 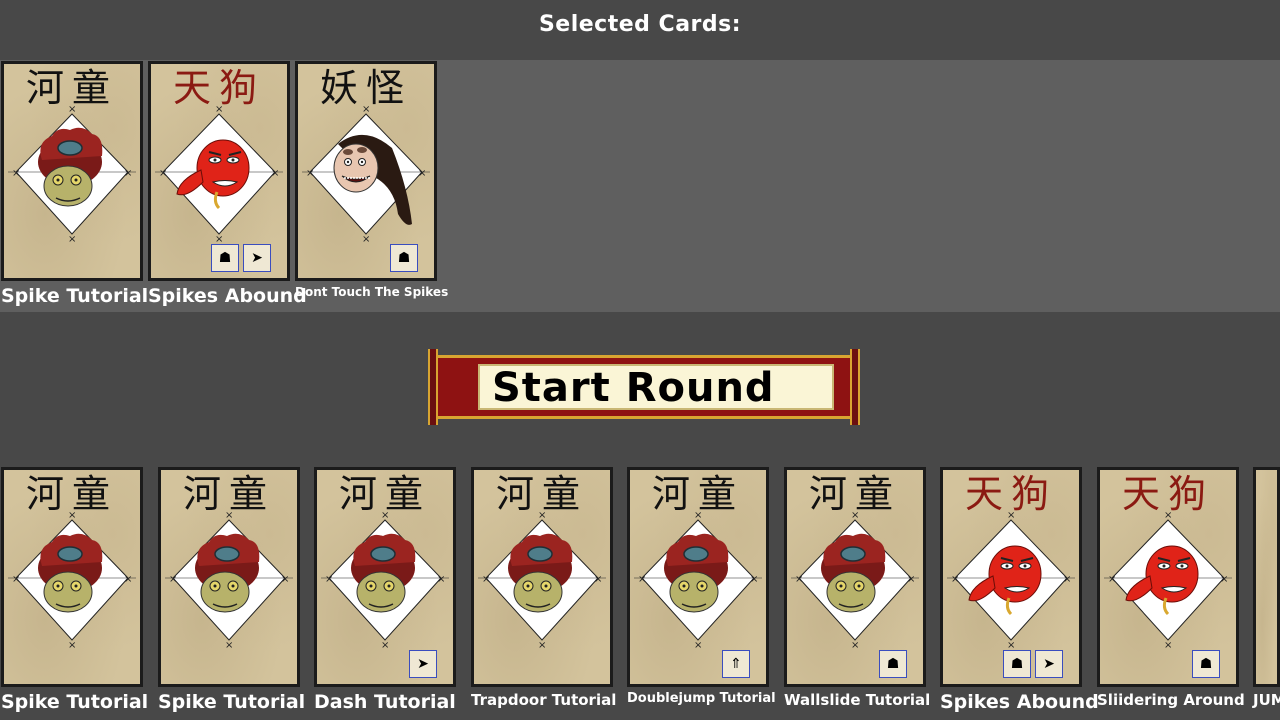 I want to click on deck-card-kappa: × × × × 河童 ➤, so click(x=385, y=577).